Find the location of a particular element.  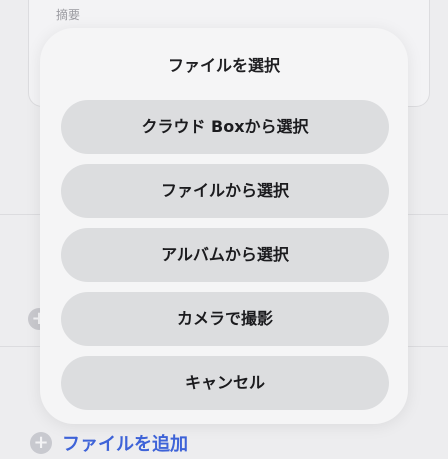

summary-label: 摘要 is located at coordinates (68, 15).